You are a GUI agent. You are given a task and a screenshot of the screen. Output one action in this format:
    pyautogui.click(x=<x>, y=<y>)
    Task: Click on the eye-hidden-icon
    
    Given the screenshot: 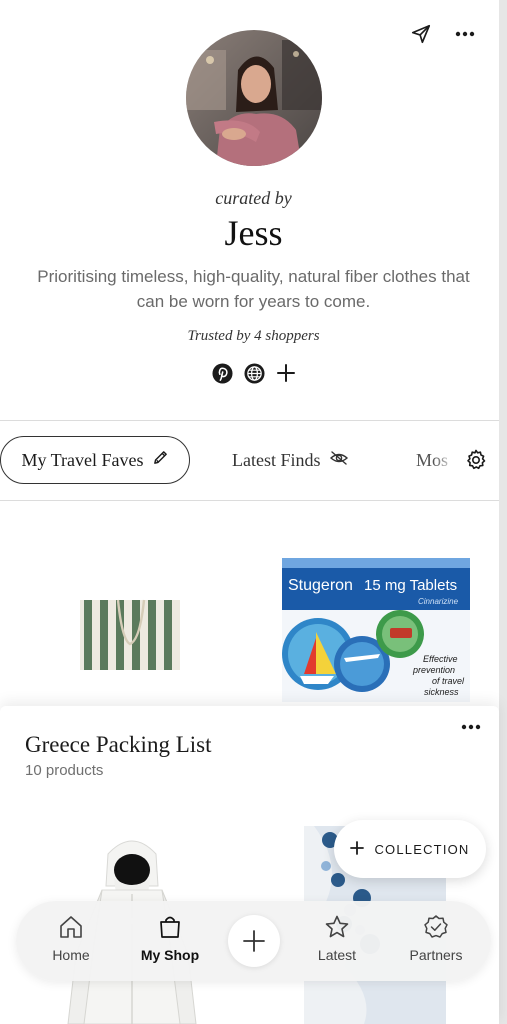 What is the action you would take?
    pyautogui.click(x=339, y=460)
    